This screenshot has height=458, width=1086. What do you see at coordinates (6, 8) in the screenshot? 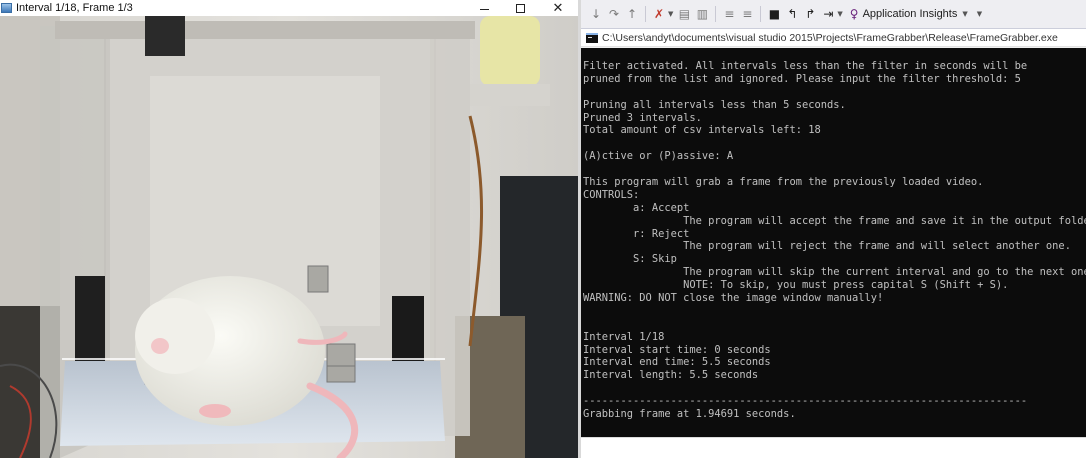
I see `window-app-icon` at bounding box center [6, 8].